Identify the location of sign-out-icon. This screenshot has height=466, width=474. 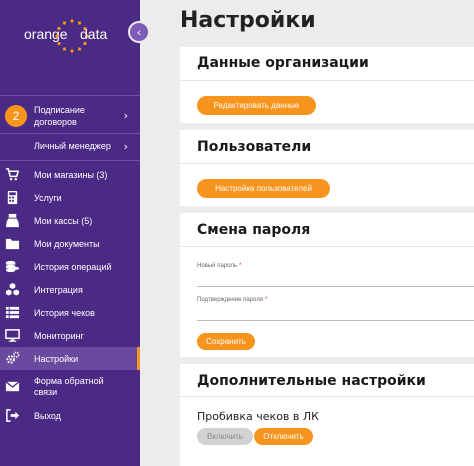
(13, 415).